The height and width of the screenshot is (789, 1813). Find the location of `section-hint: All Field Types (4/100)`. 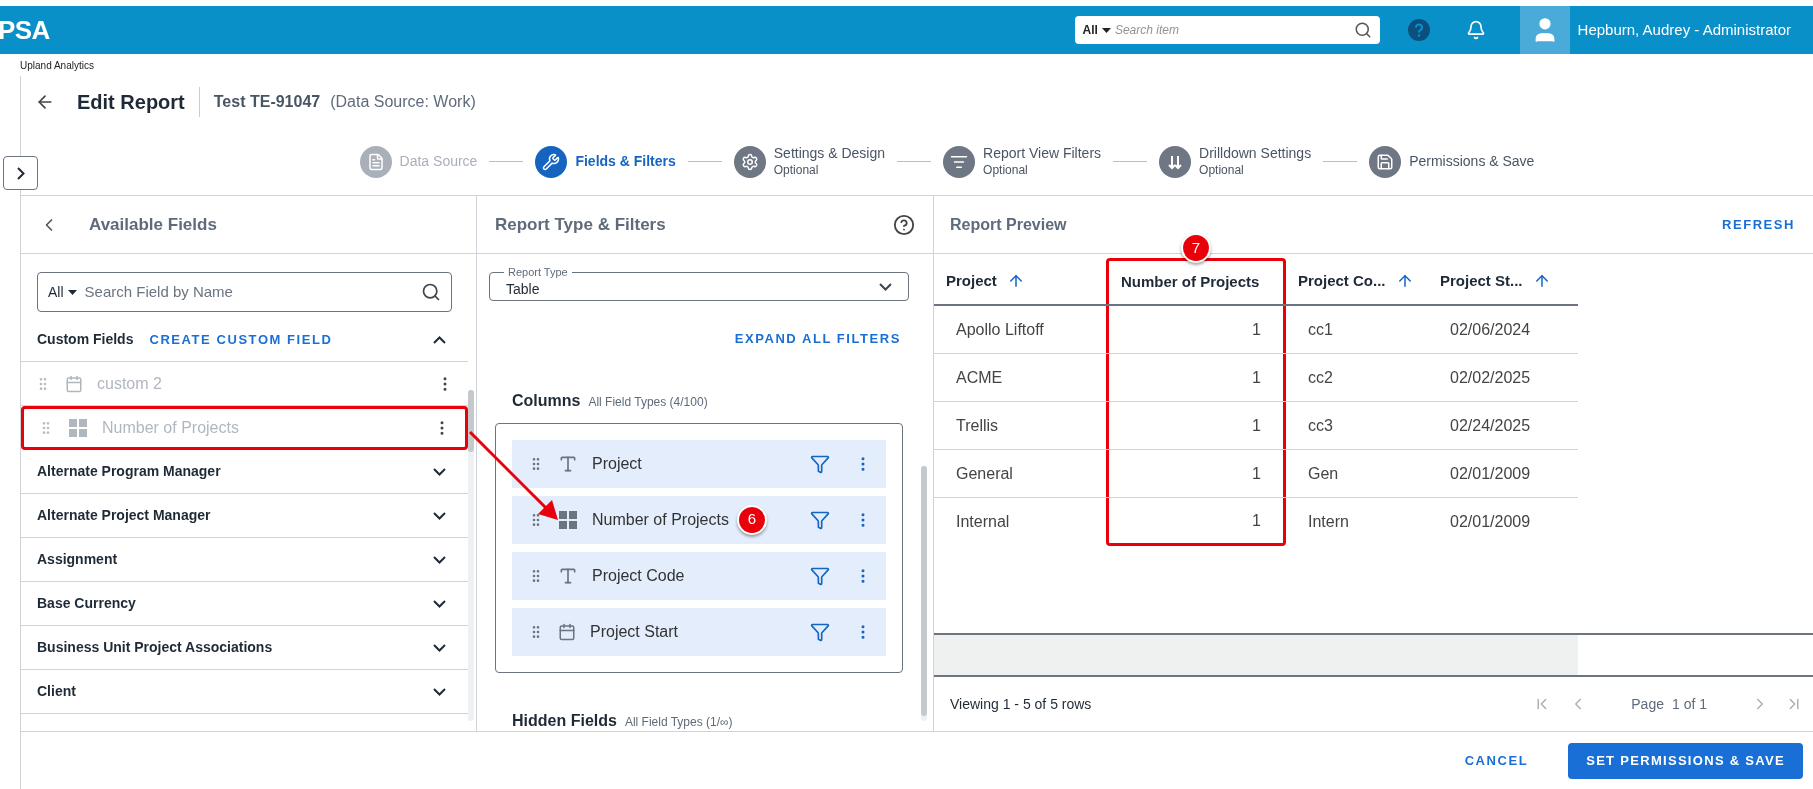

section-hint: All Field Types (4/100) is located at coordinates (648, 402).